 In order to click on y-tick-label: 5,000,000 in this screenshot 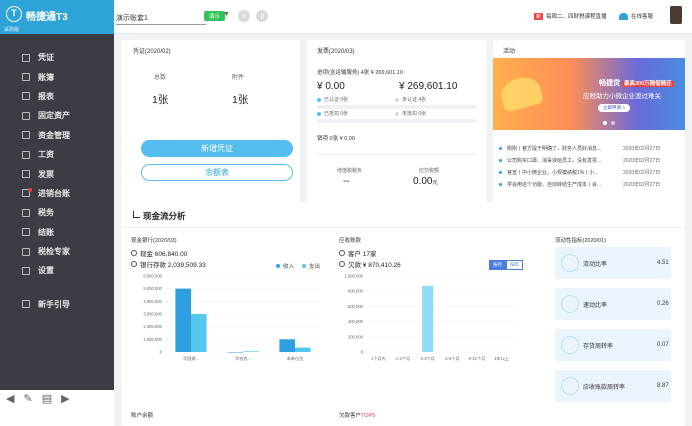, I will do `click(152, 288)`.